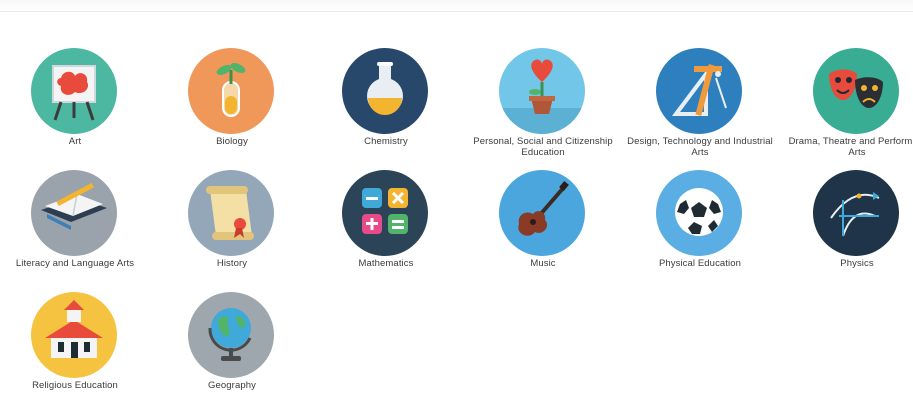 This screenshot has width=913, height=412. I want to click on subject-label: Physical Education, so click(700, 263).